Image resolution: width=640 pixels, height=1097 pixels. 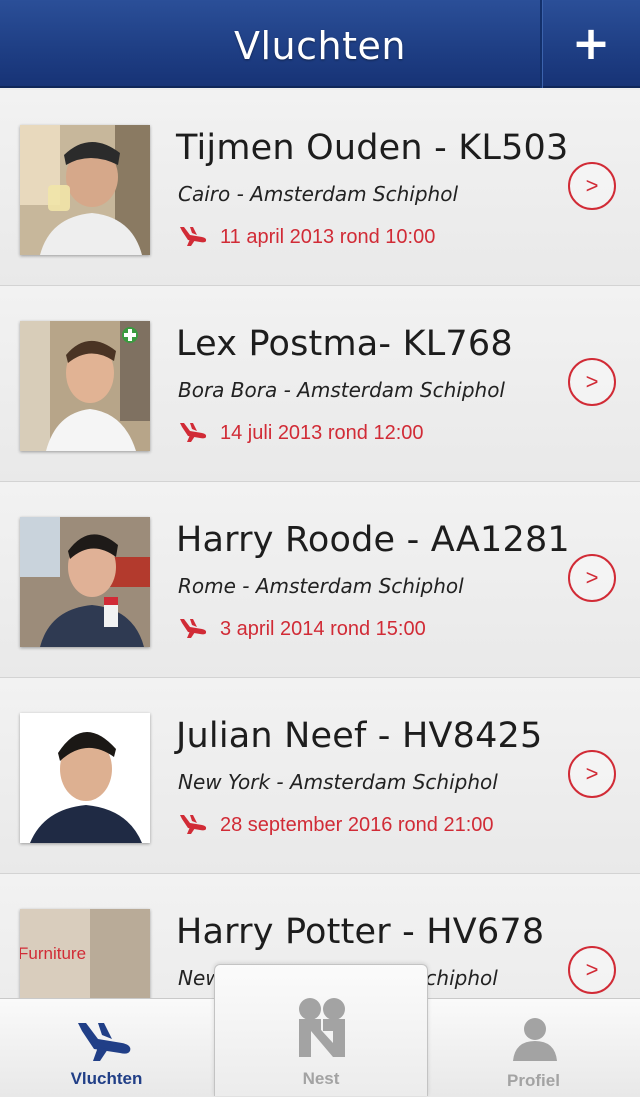 I want to click on profile-icon, so click(x=535, y=1039).